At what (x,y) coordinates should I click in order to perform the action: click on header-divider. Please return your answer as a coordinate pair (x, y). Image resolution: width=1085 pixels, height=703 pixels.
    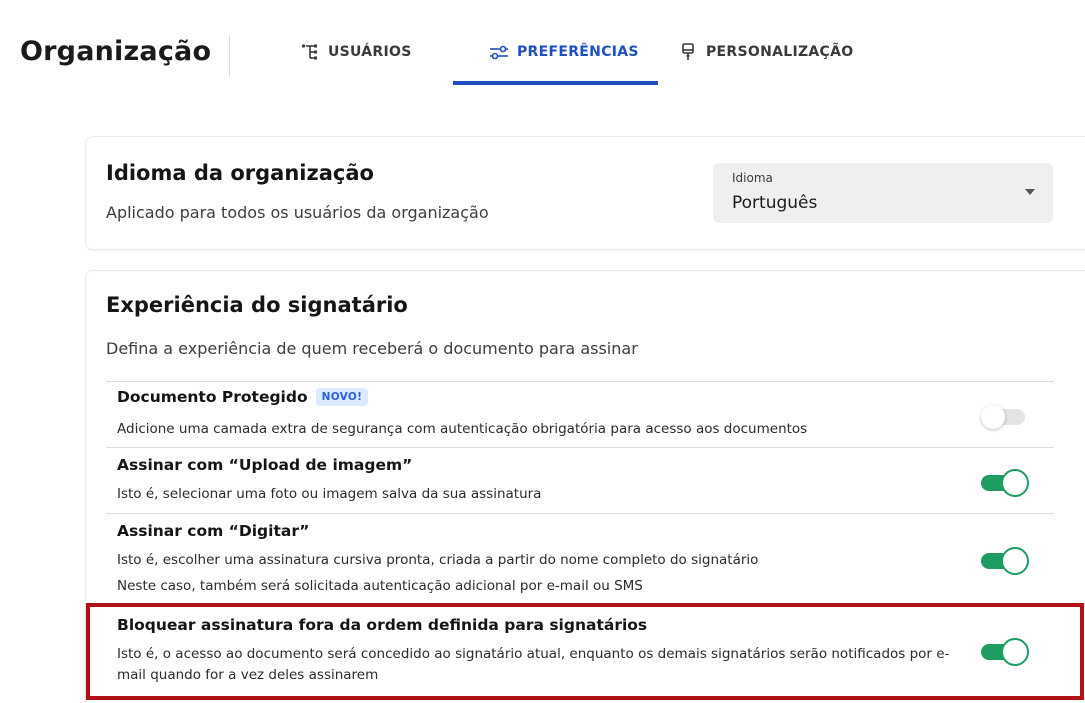
    Looking at the image, I should click on (229, 56).